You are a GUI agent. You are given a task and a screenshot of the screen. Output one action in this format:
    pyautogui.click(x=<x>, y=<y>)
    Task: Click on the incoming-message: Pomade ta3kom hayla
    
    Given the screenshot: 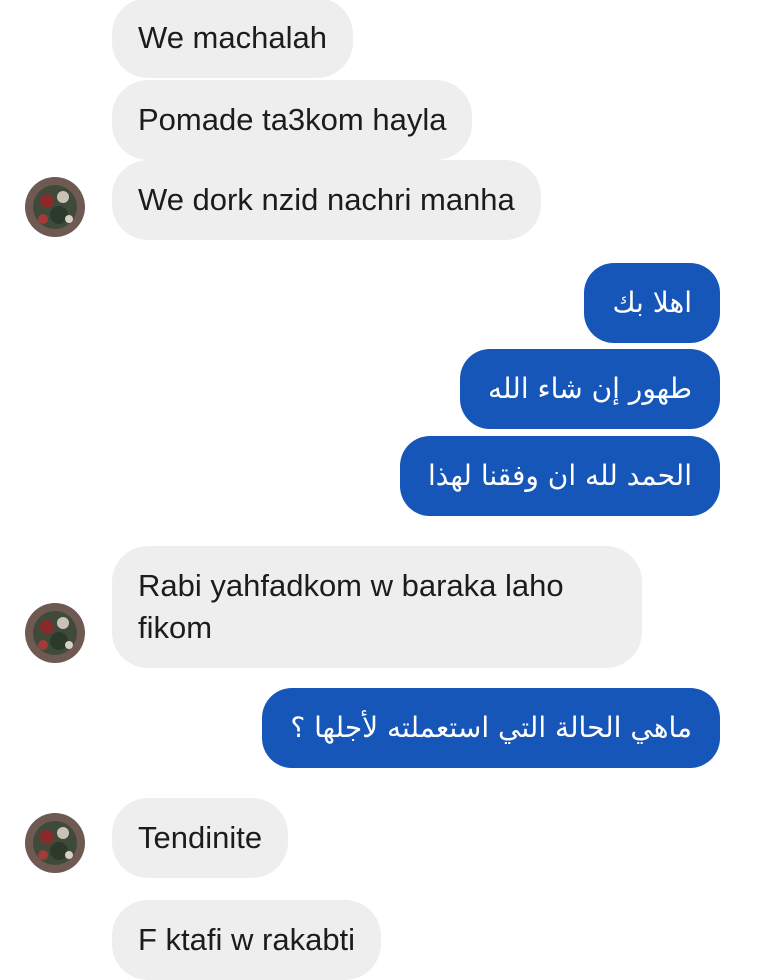 What is the action you would take?
    pyautogui.click(x=292, y=120)
    